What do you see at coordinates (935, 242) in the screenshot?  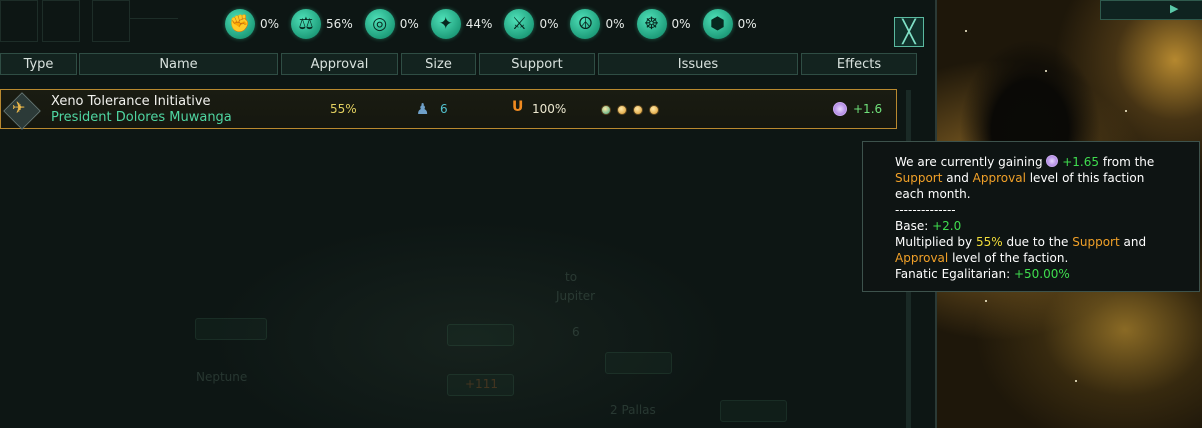 I see `tt-text: Multiplied by` at bounding box center [935, 242].